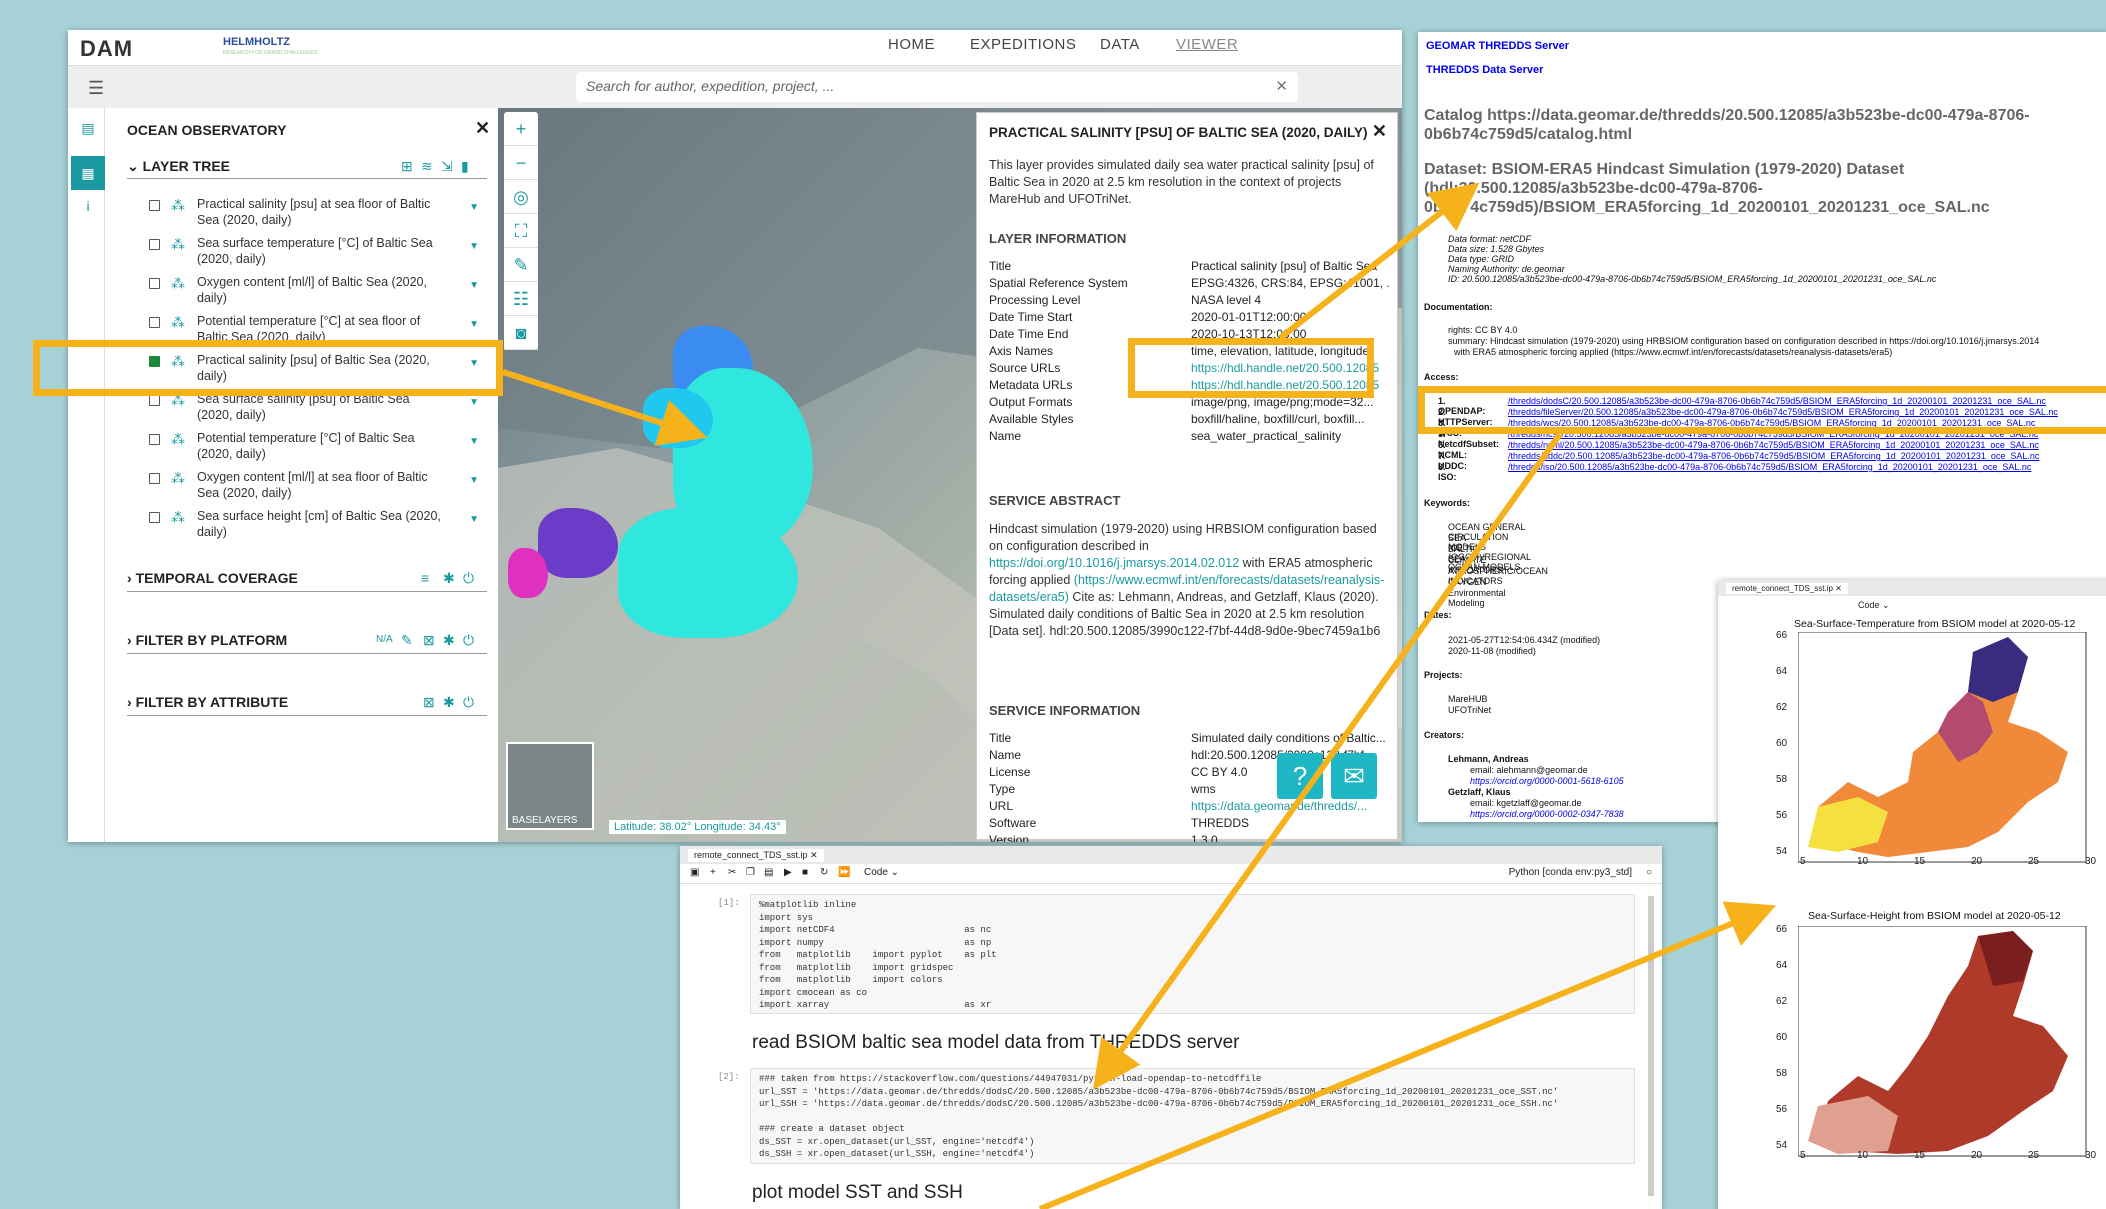 This screenshot has height=1209, width=2106. What do you see at coordinates (756, 855) in the screenshot?
I see `notebook-tab: remote_connect_TDS_sst.ip ✕` at bounding box center [756, 855].